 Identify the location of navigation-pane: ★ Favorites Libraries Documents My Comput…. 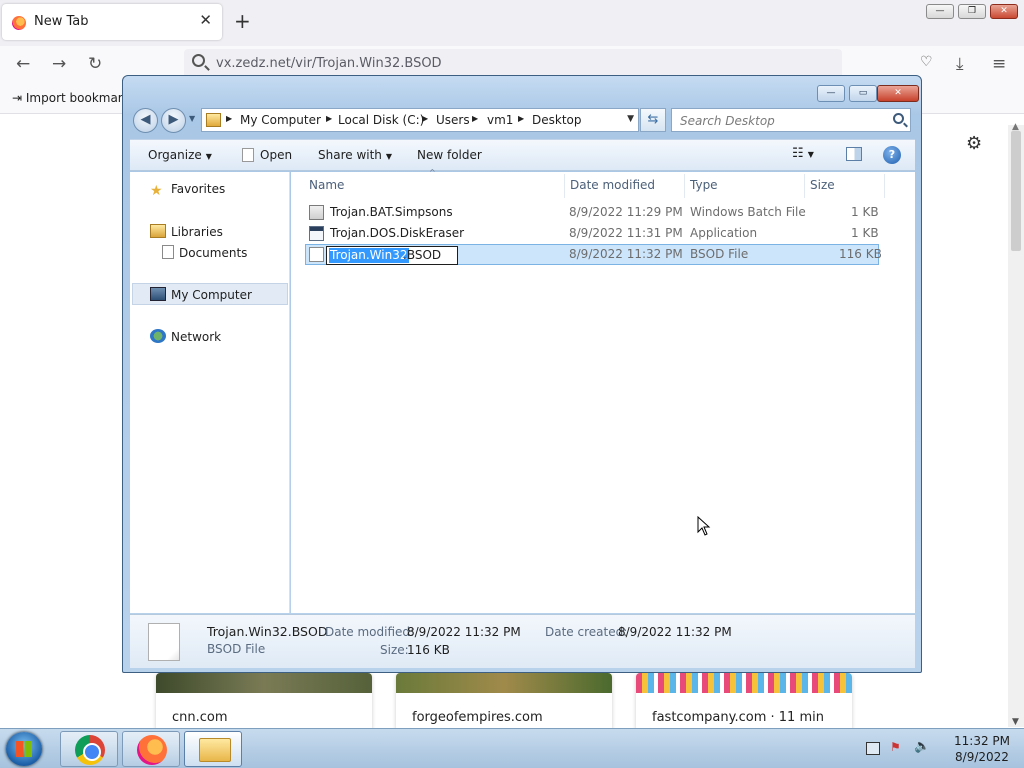
(210, 392).